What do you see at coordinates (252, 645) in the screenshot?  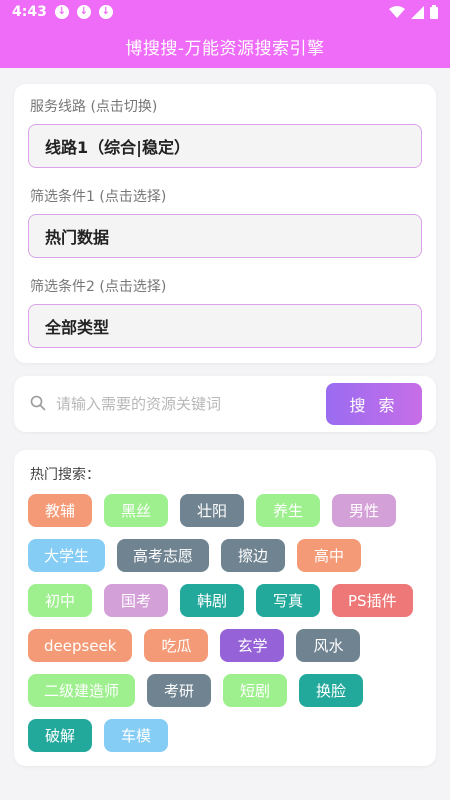 I see `hot-tag: 玄学` at bounding box center [252, 645].